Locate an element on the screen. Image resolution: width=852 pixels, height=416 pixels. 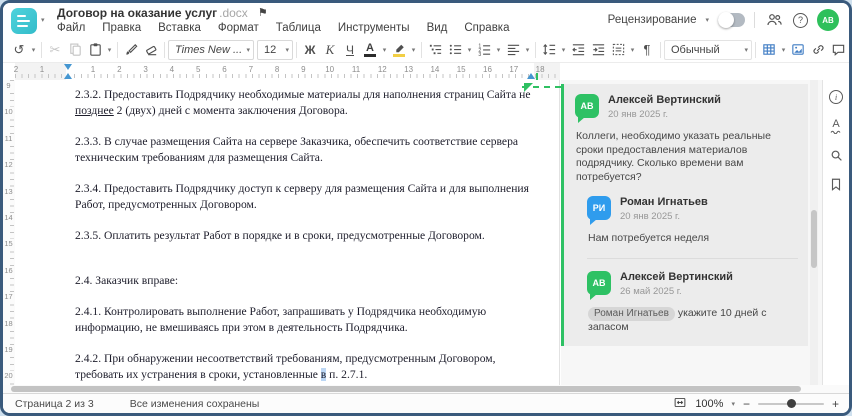
flag-icon: ⚑ is located at coordinates (263, 12).